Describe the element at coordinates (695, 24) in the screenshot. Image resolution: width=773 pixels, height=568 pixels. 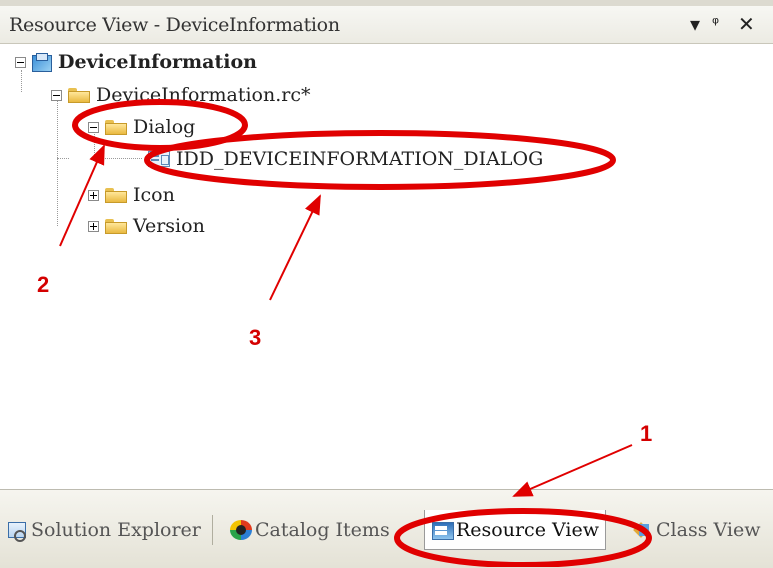
I see `dropdown-arrow-icon: ▾` at that location.